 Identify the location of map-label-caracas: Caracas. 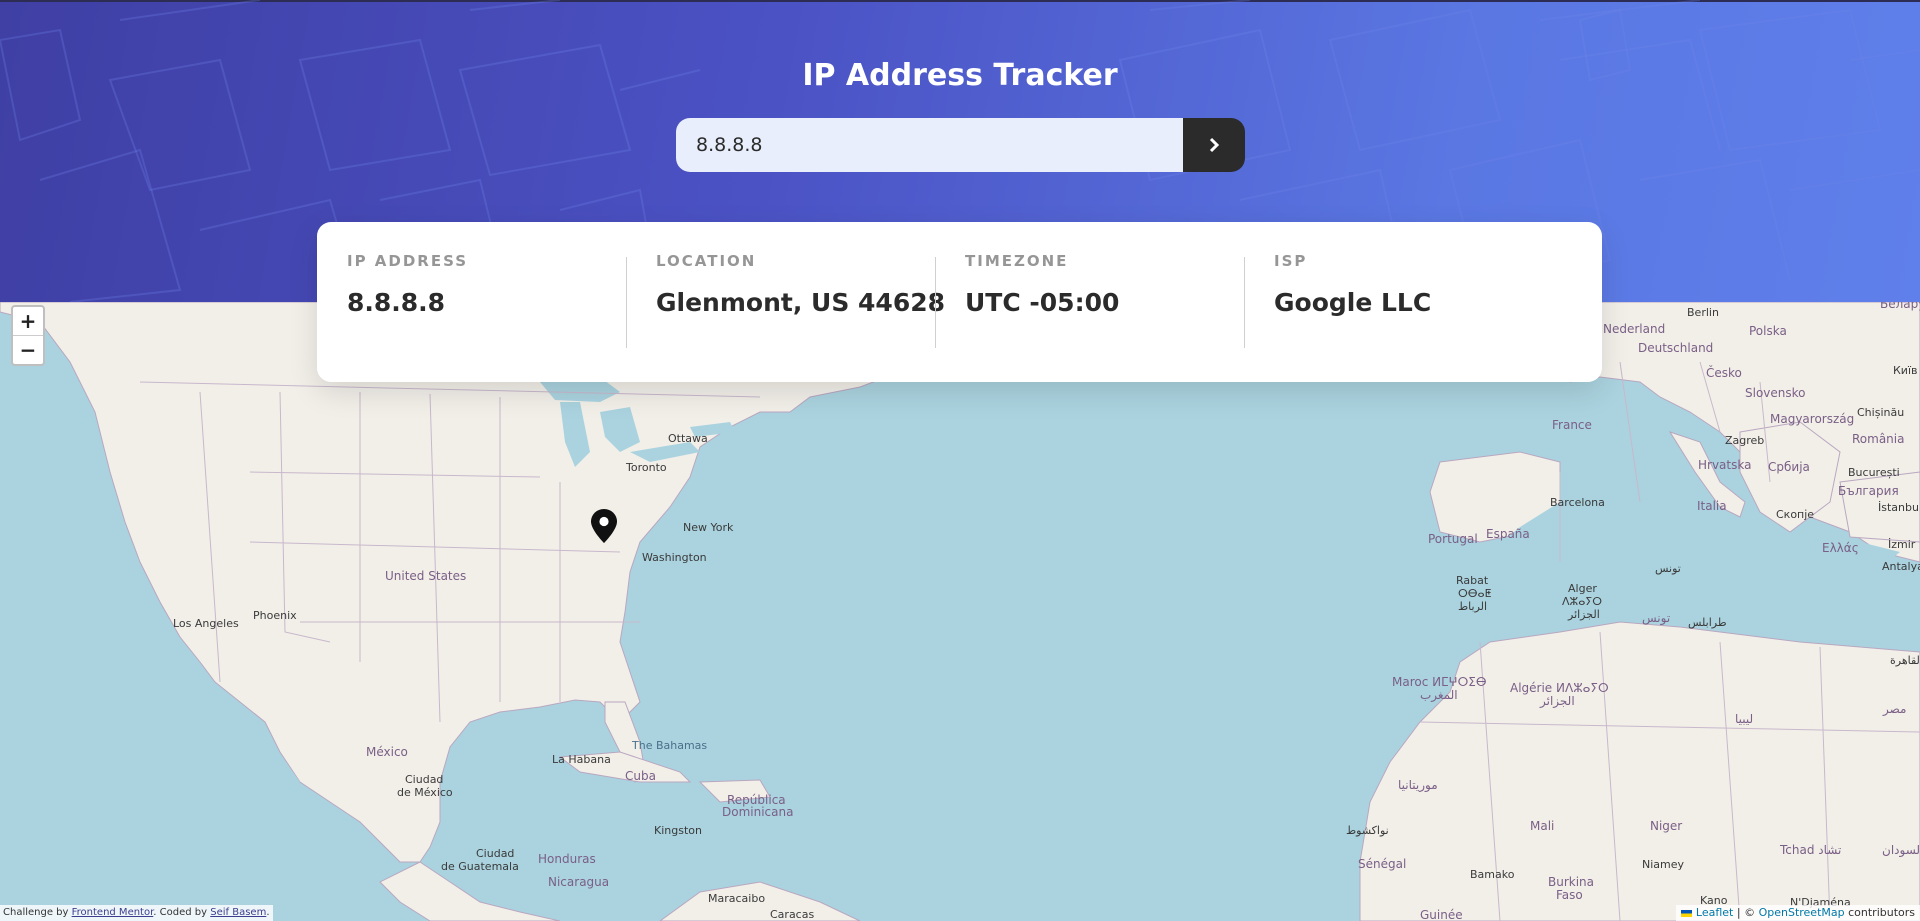
(792, 914).